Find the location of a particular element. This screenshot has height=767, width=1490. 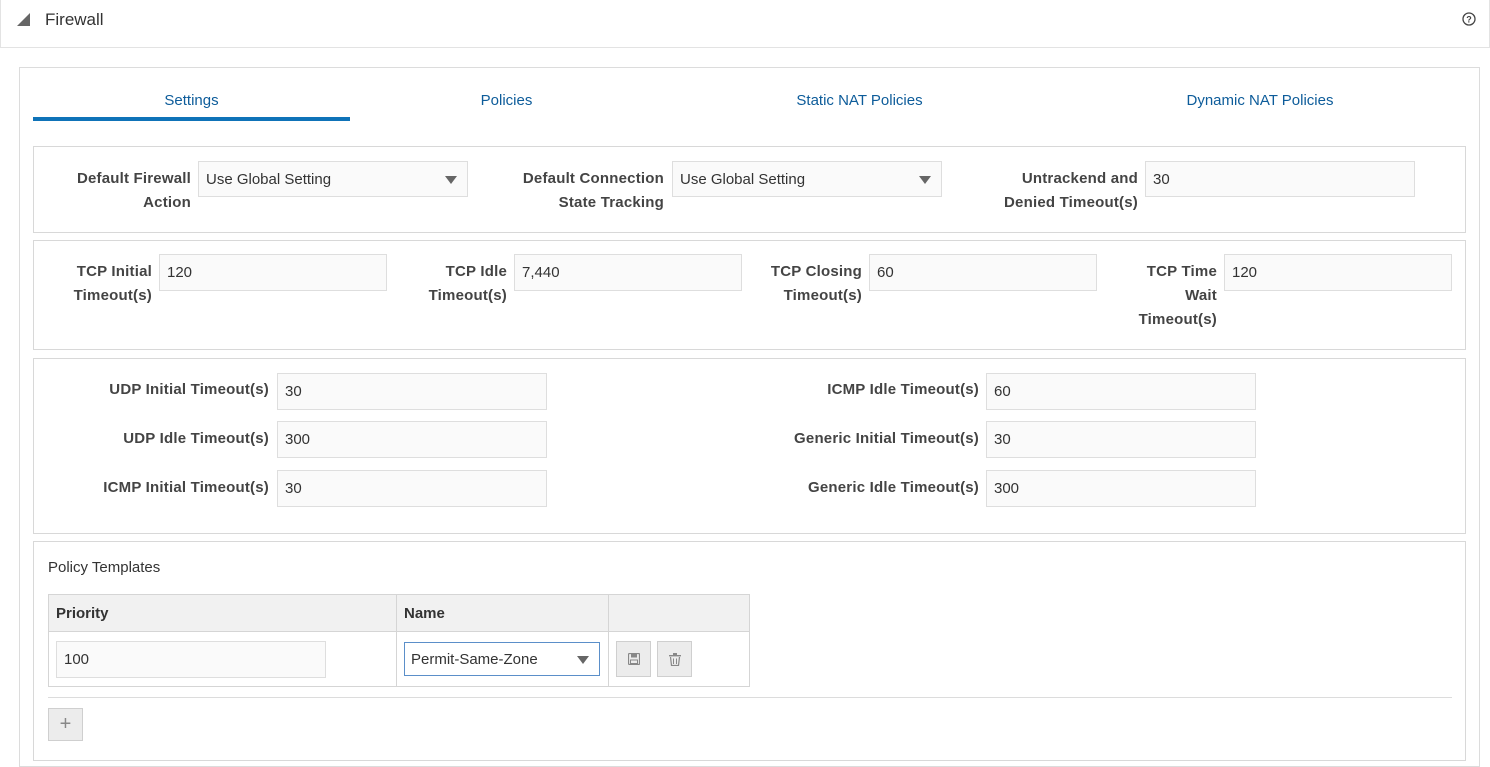

udp-idle-timeout-input is located at coordinates (412, 439).